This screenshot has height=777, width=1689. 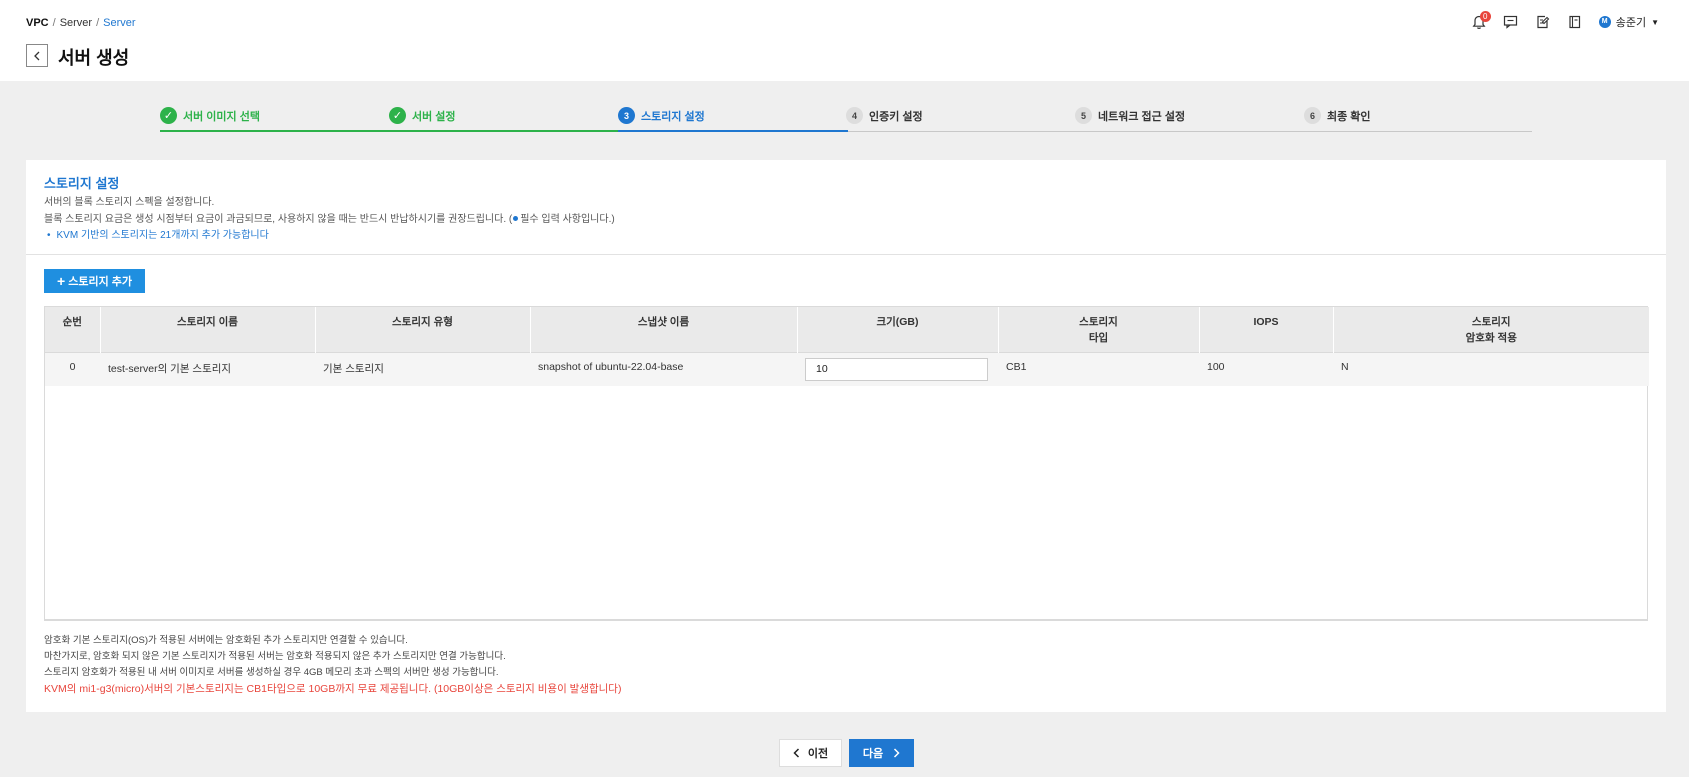 I want to click on chevron-right-icon, so click(x=897, y=753).